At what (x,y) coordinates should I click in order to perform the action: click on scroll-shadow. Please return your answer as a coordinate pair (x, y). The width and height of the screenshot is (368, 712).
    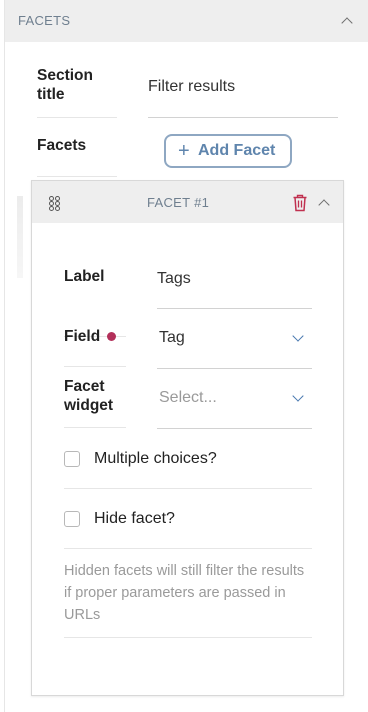
    Looking at the image, I should click on (20, 237).